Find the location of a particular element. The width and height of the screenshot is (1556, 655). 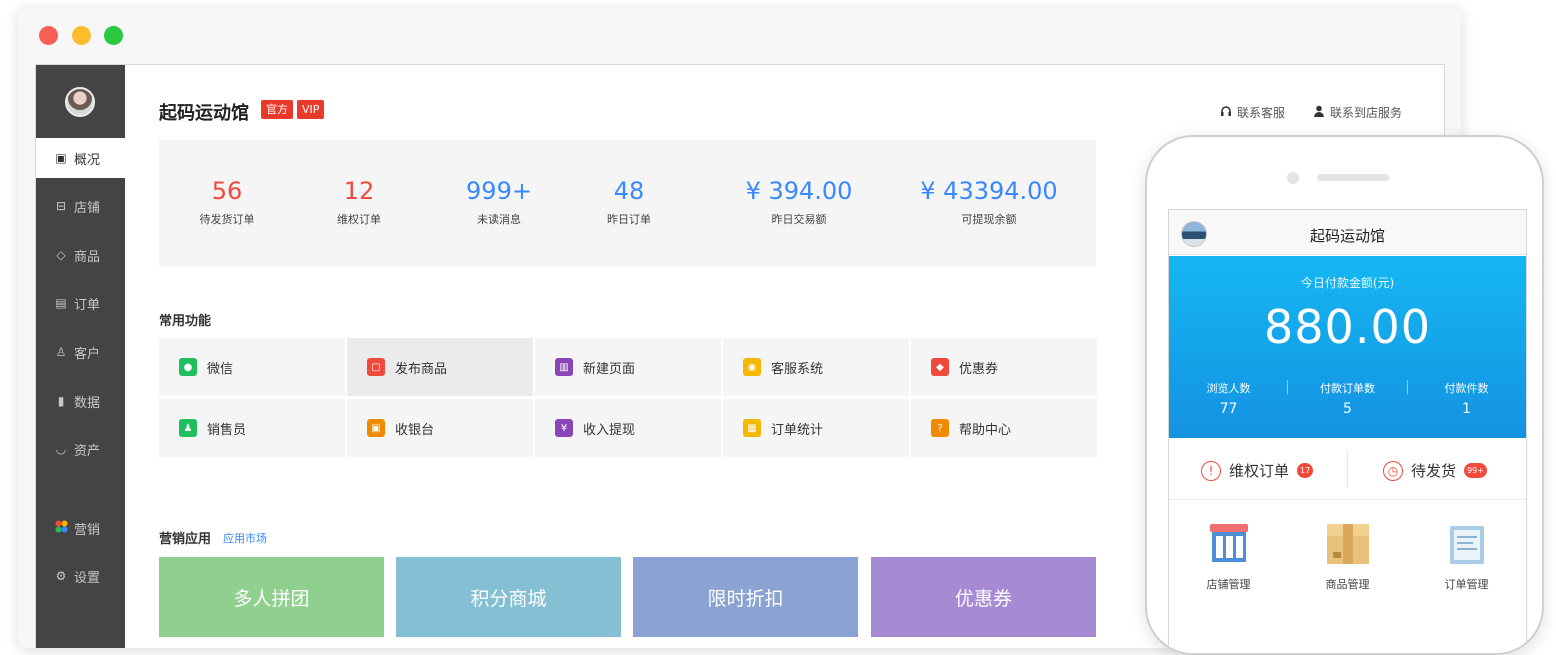

help-icon: ? is located at coordinates (940, 428).